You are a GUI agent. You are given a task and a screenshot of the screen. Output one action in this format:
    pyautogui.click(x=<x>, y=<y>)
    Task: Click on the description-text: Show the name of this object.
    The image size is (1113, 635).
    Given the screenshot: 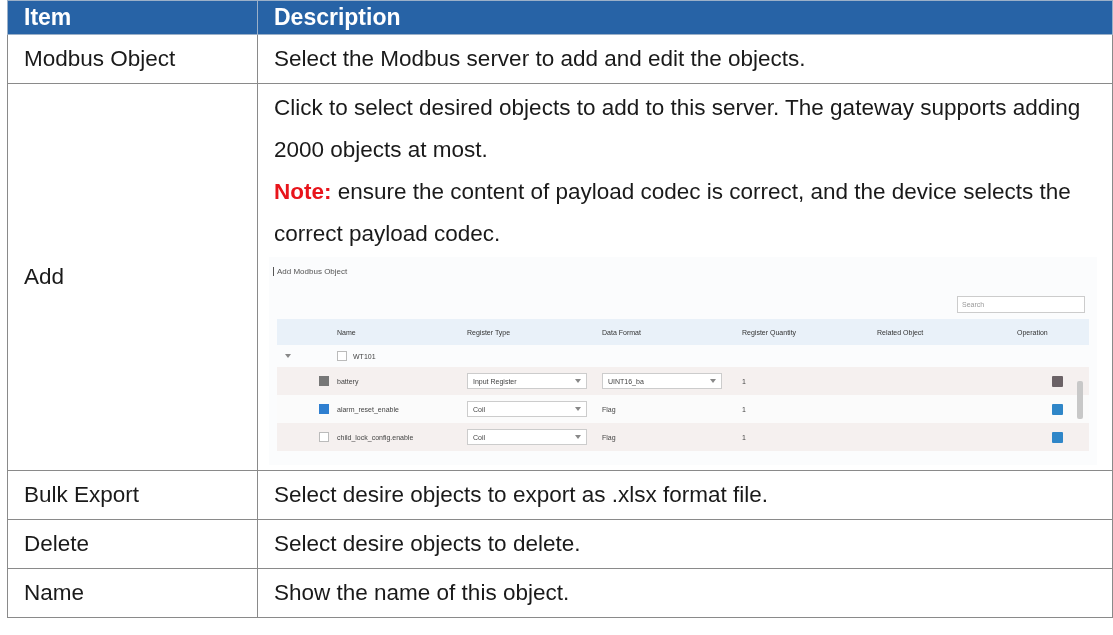 What is the action you would take?
    pyautogui.click(x=422, y=593)
    